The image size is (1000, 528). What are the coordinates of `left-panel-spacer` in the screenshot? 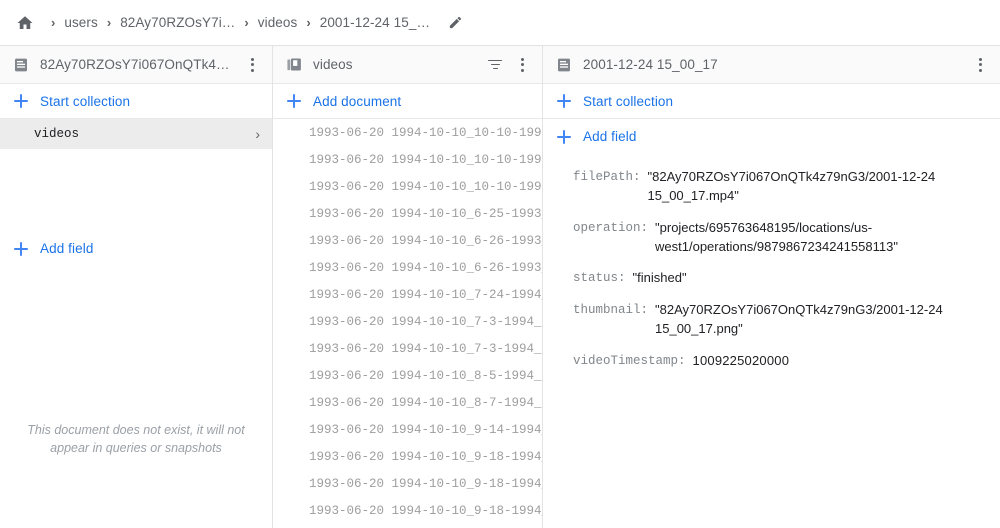 It's located at (136, 190).